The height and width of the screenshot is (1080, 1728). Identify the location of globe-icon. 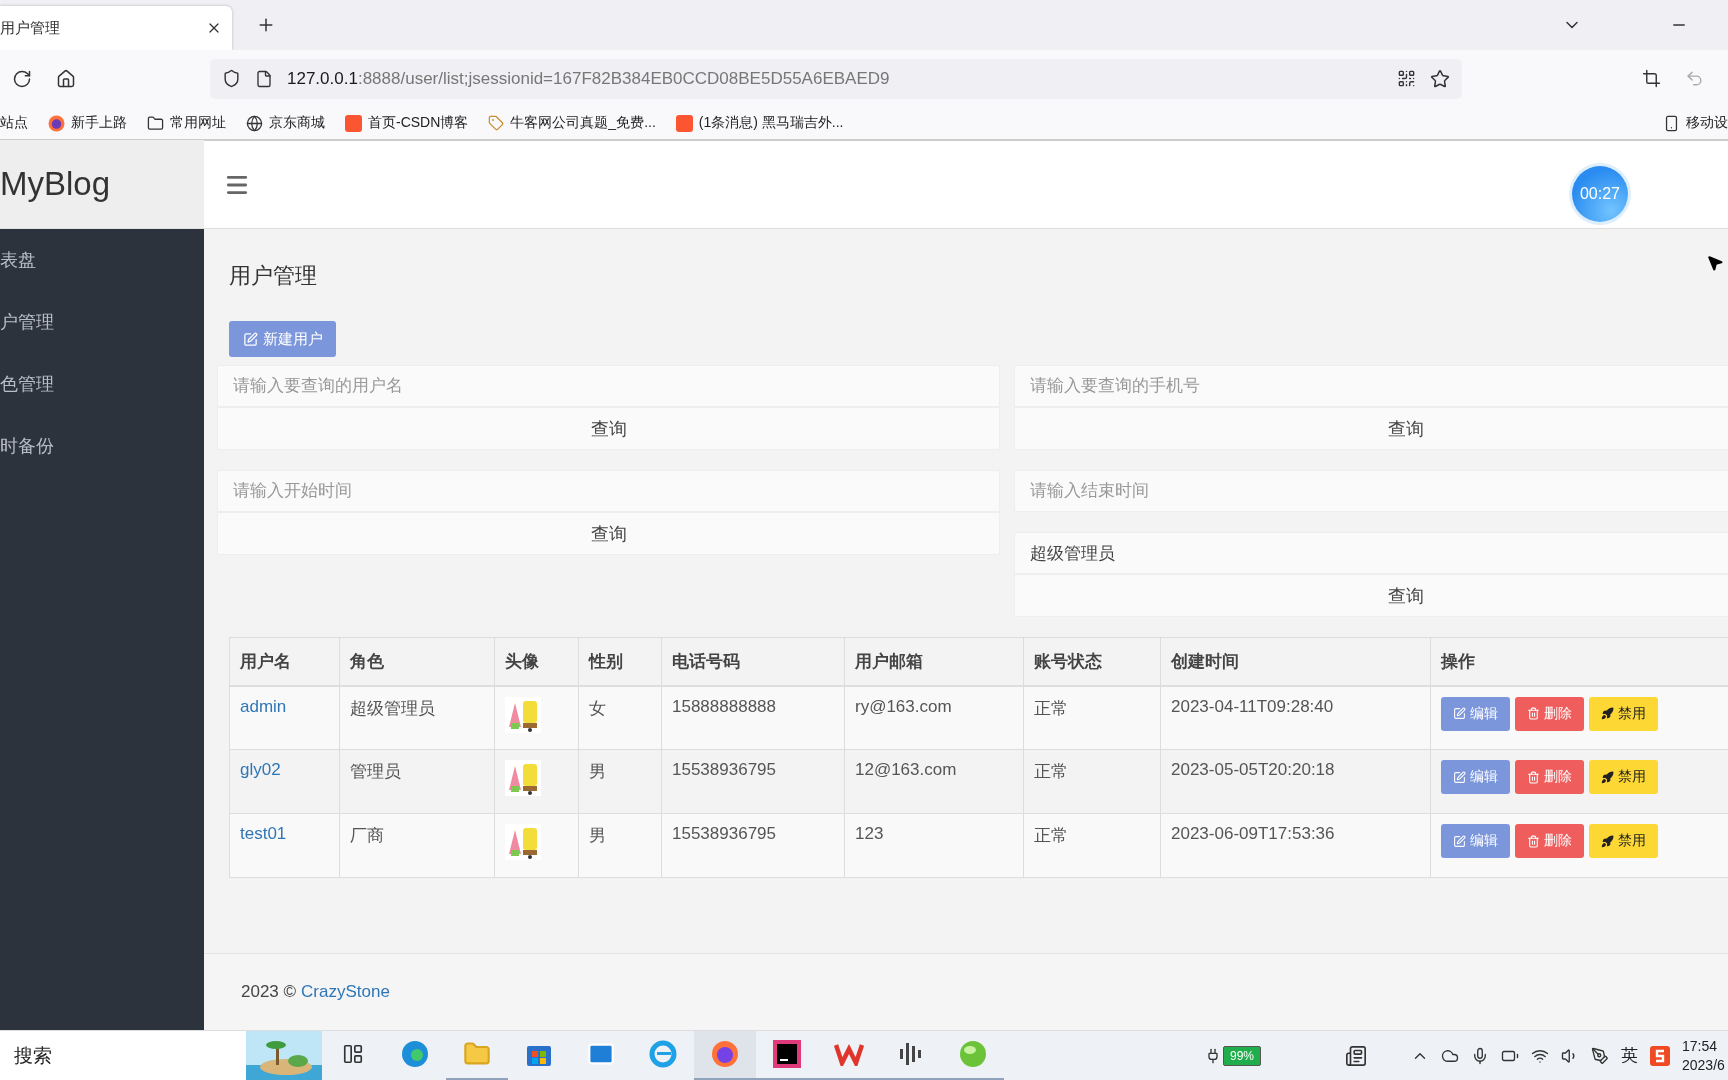
(254, 123).